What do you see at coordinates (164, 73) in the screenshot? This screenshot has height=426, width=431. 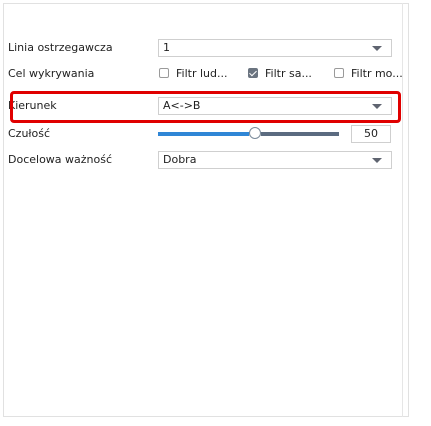 I see `filter-people-checkbox` at bounding box center [164, 73].